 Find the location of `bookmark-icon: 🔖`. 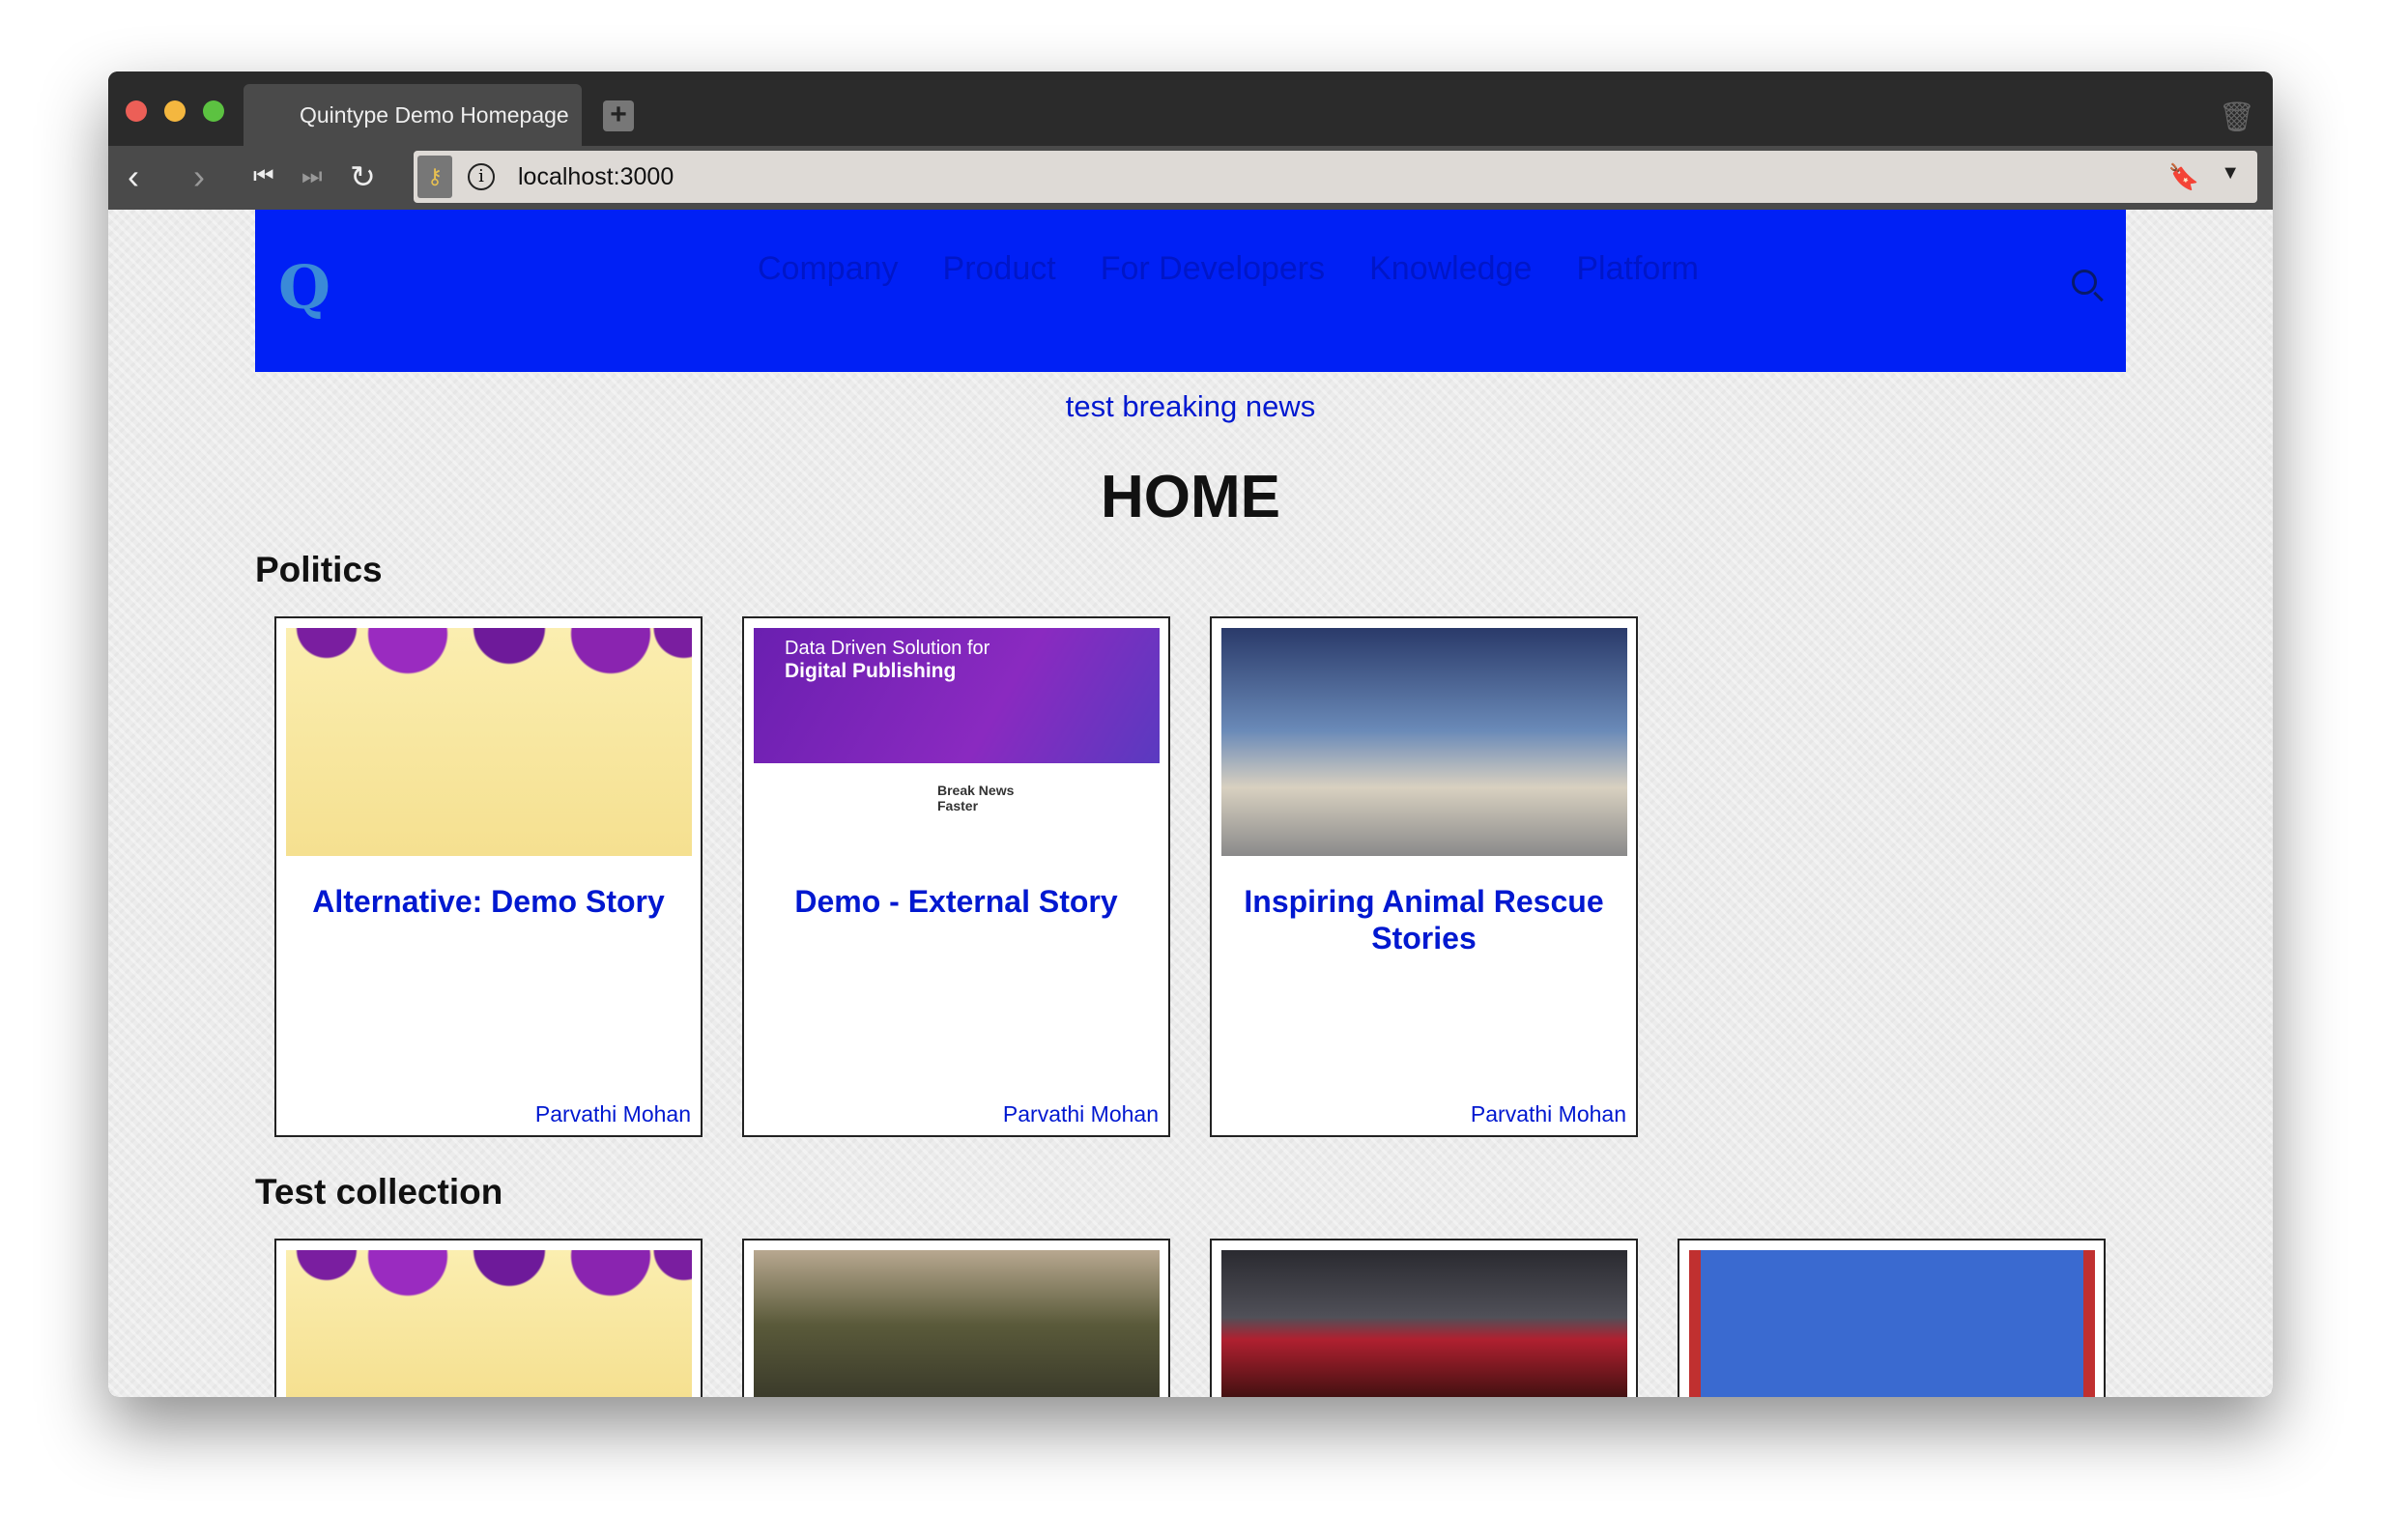

bookmark-icon: 🔖 is located at coordinates (2183, 177).